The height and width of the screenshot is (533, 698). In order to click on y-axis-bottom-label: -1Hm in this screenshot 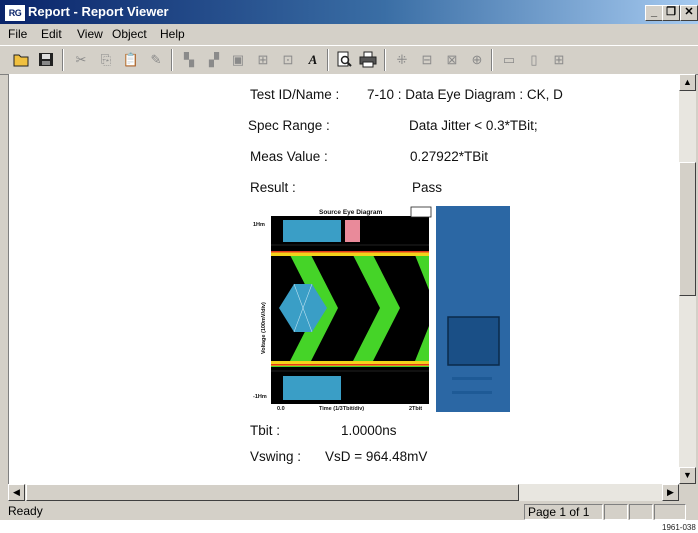, I will do `click(260, 397)`.